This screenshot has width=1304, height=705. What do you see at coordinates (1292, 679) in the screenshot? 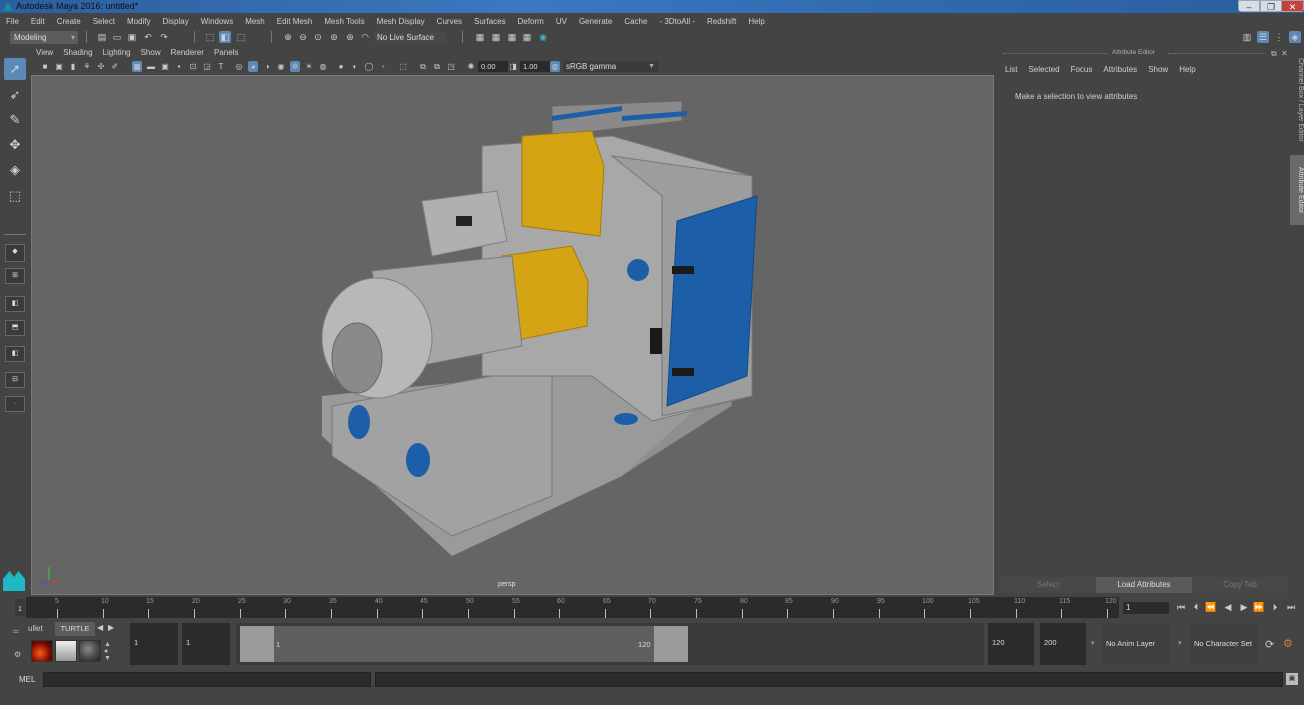
I see `script-editor-icon: ▣` at bounding box center [1292, 679].